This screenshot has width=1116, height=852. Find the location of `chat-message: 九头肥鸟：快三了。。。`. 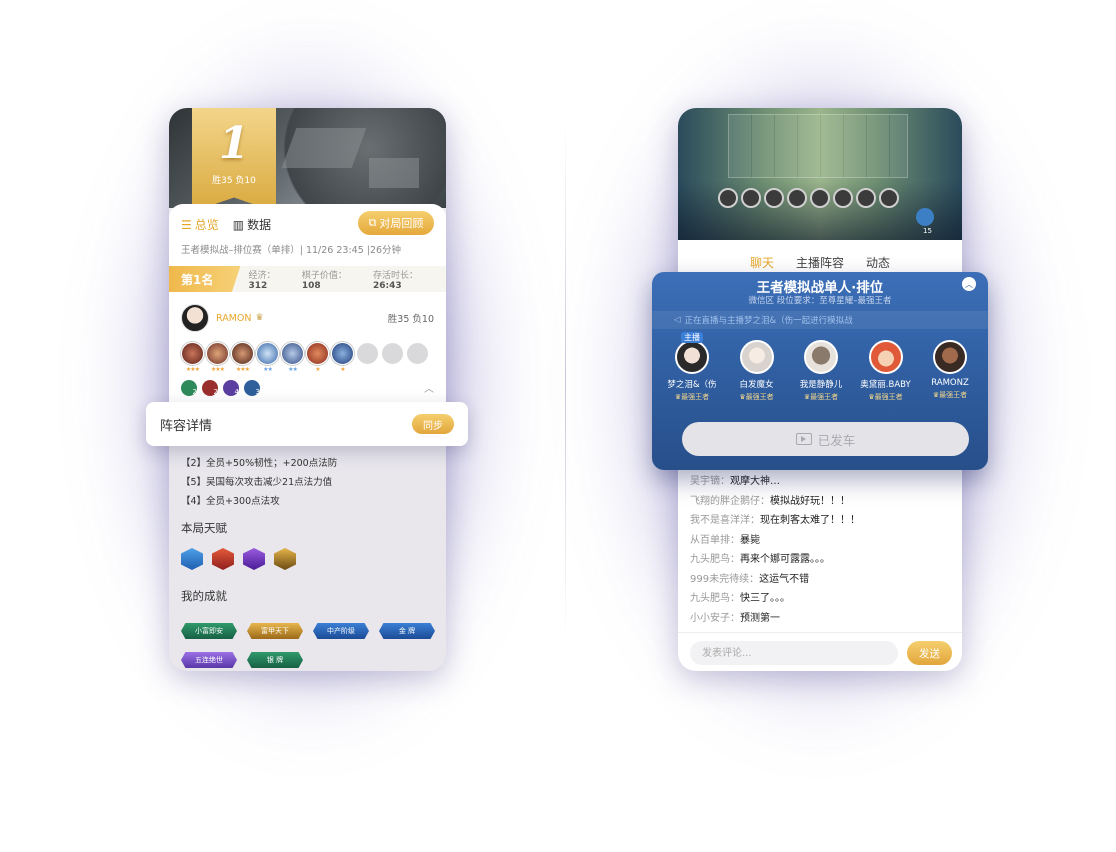

chat-message: 九头肥鸟：快三了。。。 is located at coordinates (740, 598).